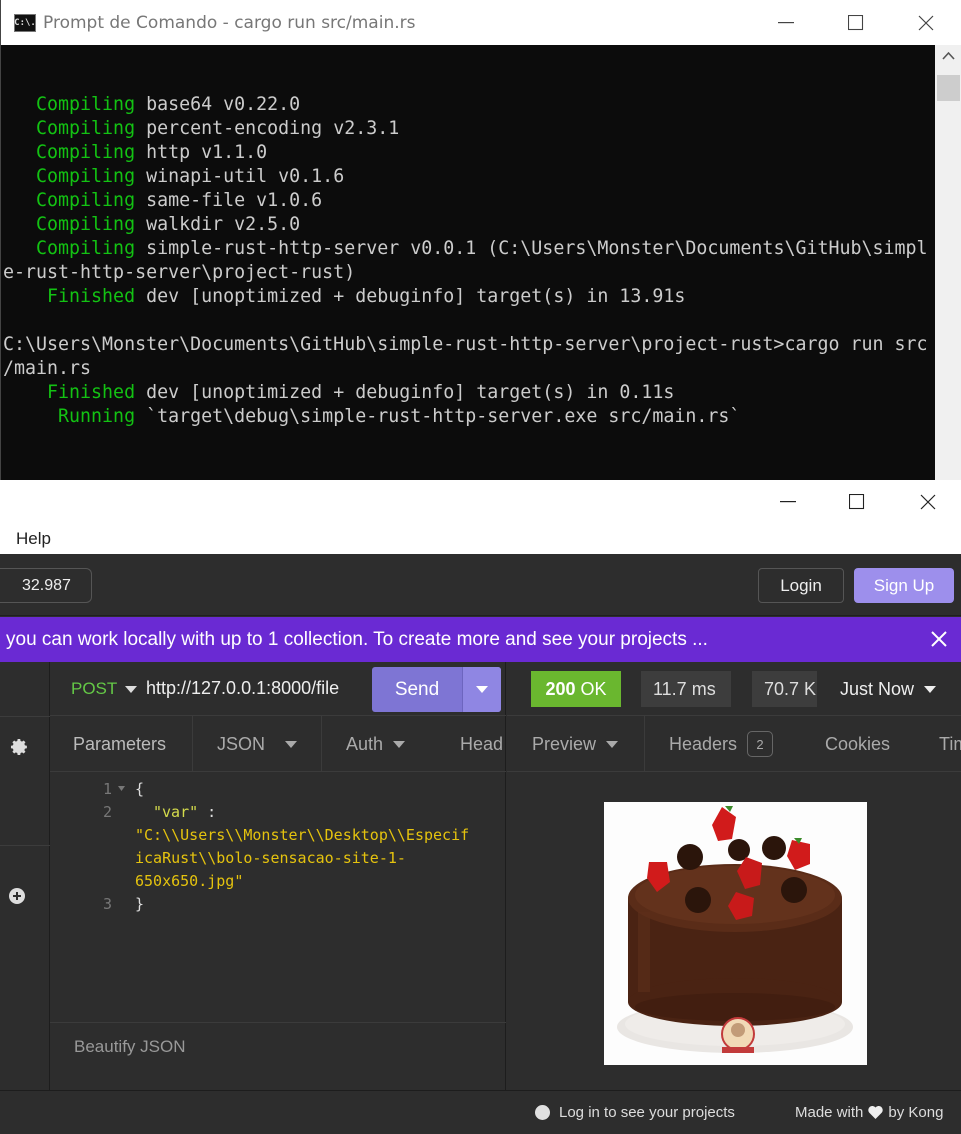 Image resolution: width=961 pixels, height=1134 pixels. I want to click on terminal-line: Compiling percent-encoding v2.3.1, so click(469, 129).